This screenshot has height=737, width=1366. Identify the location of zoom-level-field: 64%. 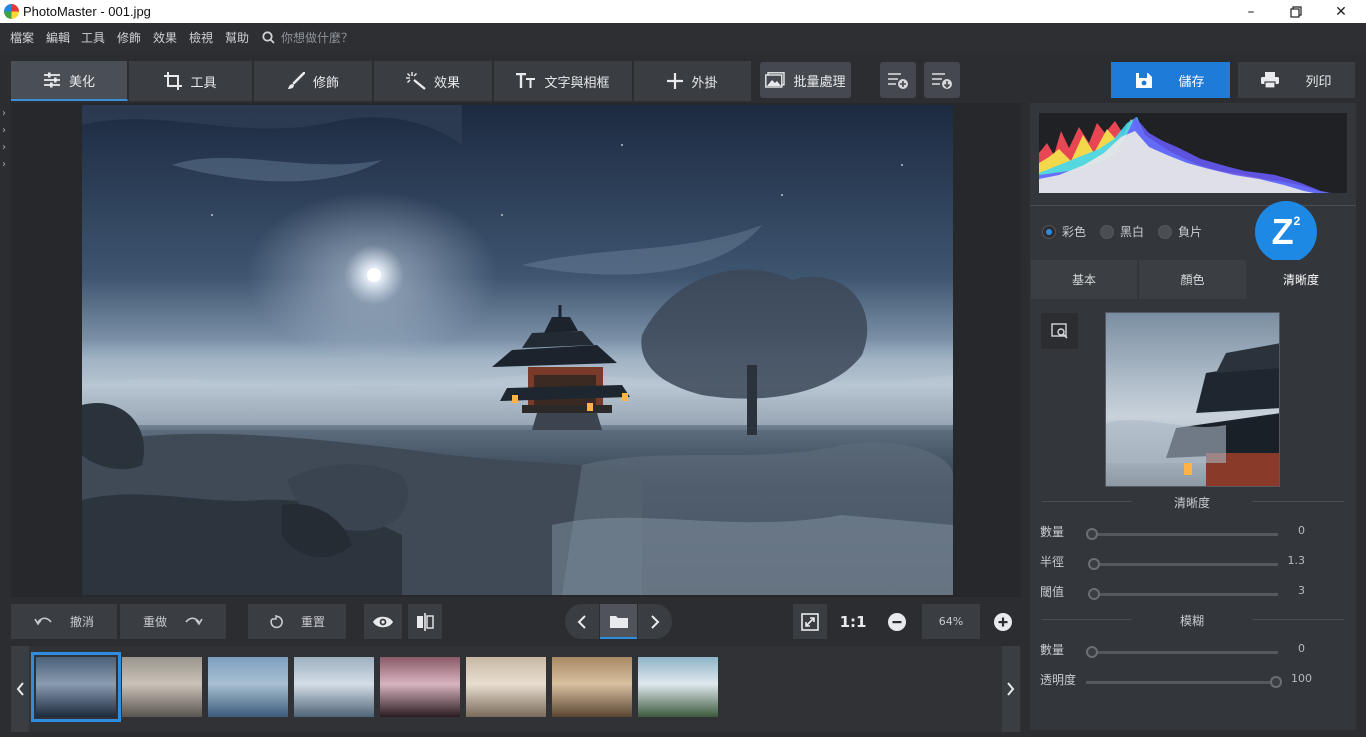
(951, 621).